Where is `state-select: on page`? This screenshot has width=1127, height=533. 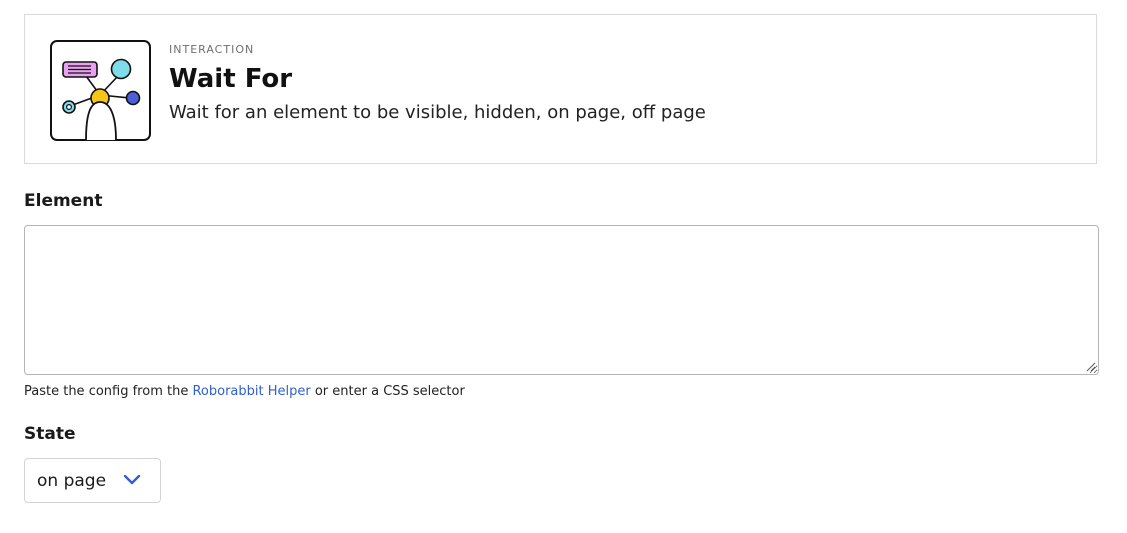
state-select: on page is located at coordinates (92, 480).